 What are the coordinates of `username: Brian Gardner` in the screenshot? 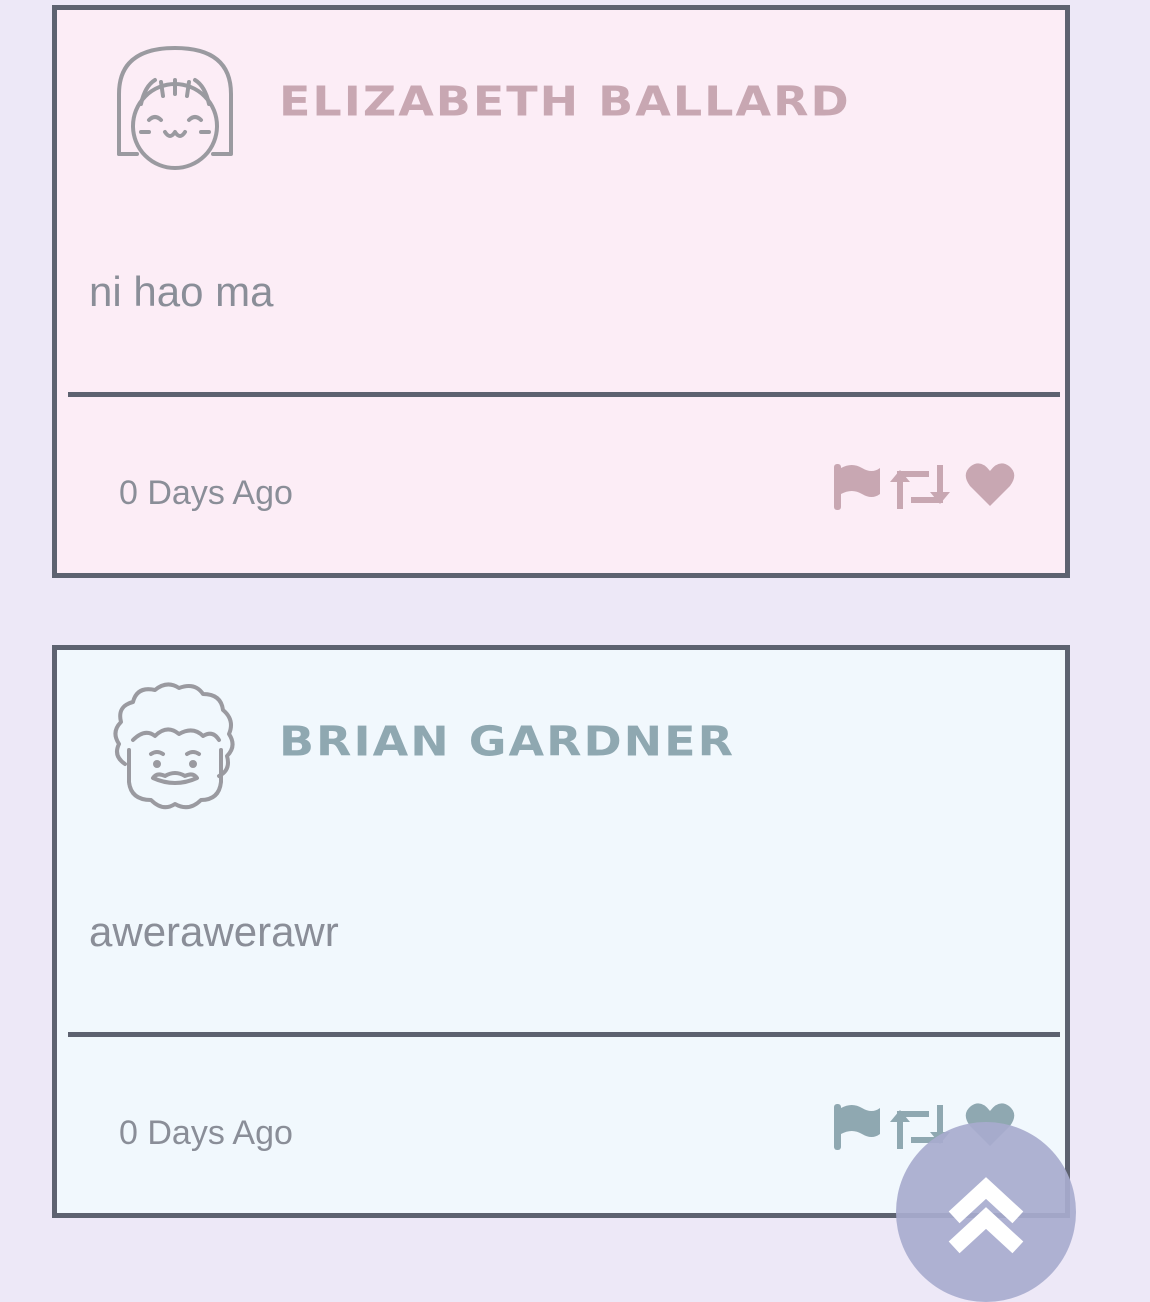 It's located at (507, 741).